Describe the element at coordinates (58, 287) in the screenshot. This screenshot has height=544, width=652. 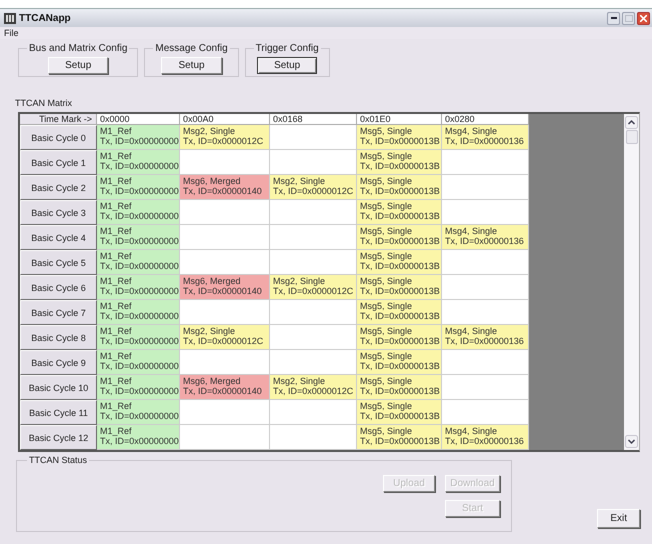
I see `row-header: Basic Cycle 6` at that location.